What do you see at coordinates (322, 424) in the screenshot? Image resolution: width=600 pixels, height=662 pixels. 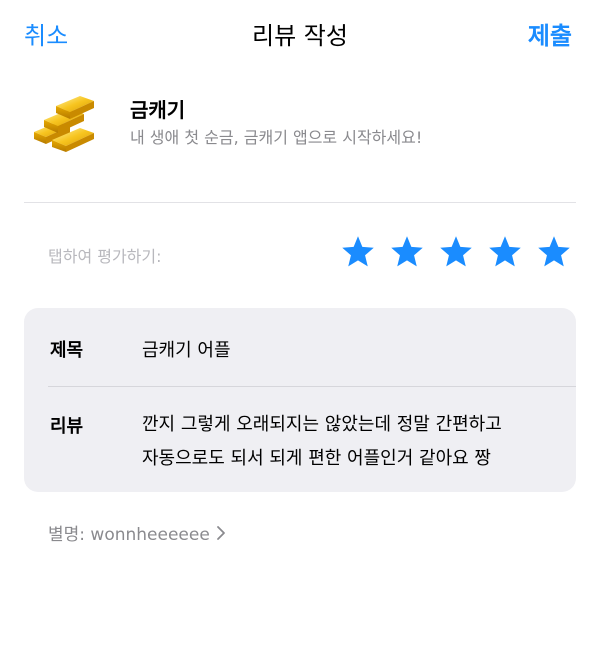 I see `review-text-line: 깐지 그렇게 오래되지는 않았는데 정말 간편하고` at bounding box center [322, 424].